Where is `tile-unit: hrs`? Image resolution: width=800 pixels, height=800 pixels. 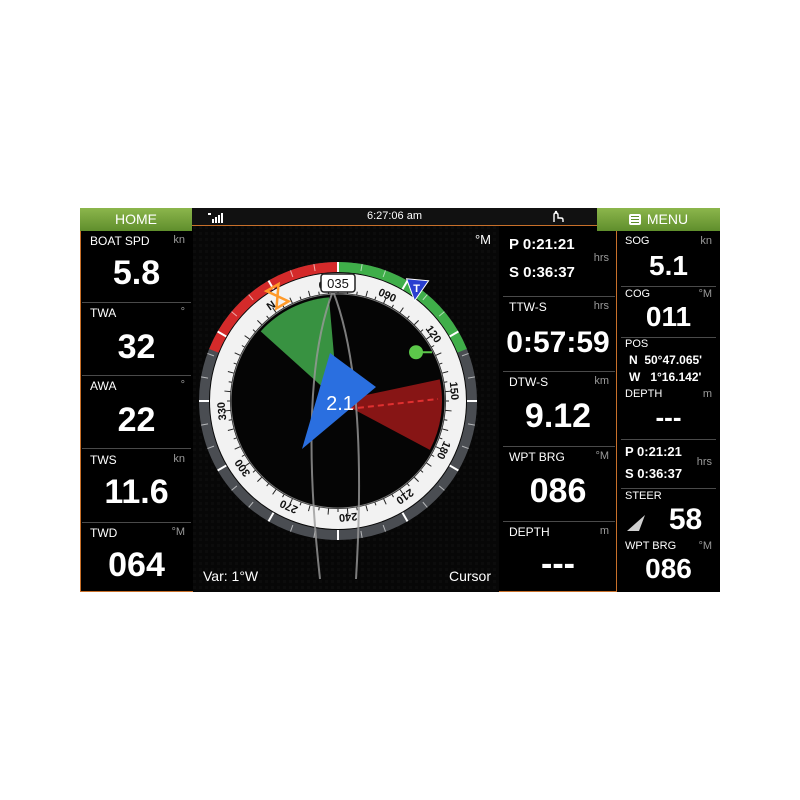 tile-unit: hrs is located at coordinates (601, 306).